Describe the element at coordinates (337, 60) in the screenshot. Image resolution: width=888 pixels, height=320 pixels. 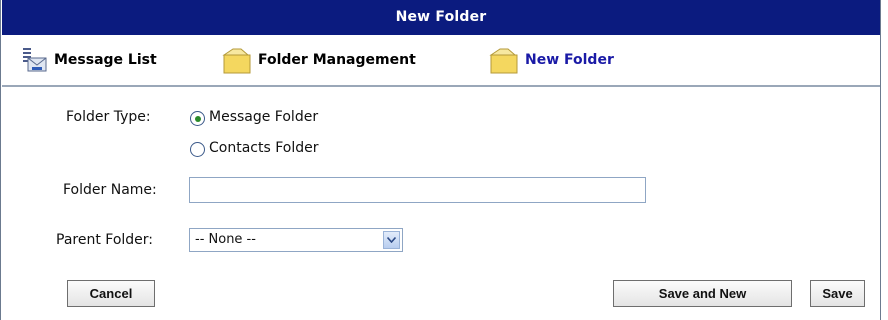
I see `breadcrumb-label: Folder Management` at that location.